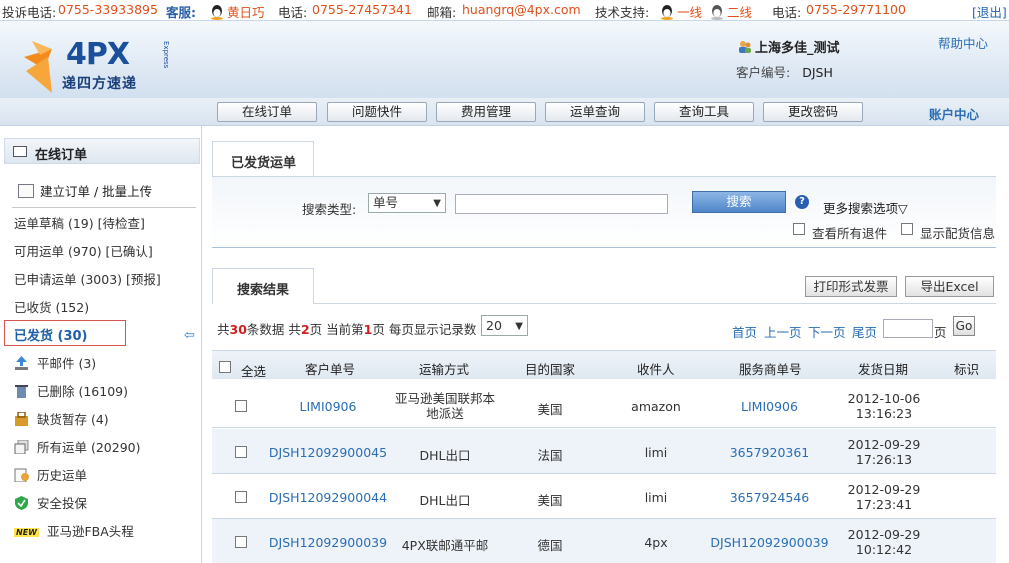 The width and height of the screenshot is (1009, 563). What do you see at coordinates (330, 369) in the screenshot?
I see `col-customer-order: 客户单号` at bounding box center [330, 369].